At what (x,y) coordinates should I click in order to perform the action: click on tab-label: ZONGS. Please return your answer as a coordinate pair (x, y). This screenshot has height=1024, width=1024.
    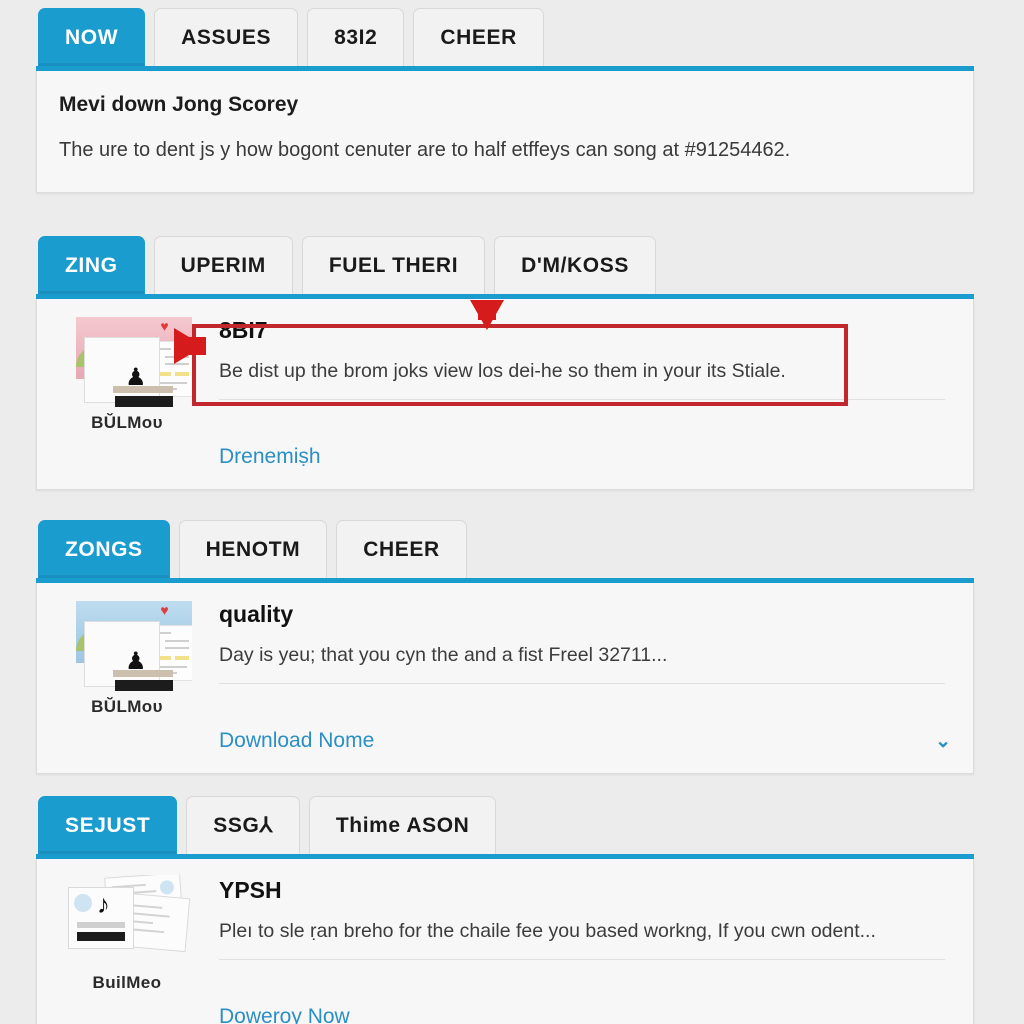
    Looking at the image, I should click on (104, 549).